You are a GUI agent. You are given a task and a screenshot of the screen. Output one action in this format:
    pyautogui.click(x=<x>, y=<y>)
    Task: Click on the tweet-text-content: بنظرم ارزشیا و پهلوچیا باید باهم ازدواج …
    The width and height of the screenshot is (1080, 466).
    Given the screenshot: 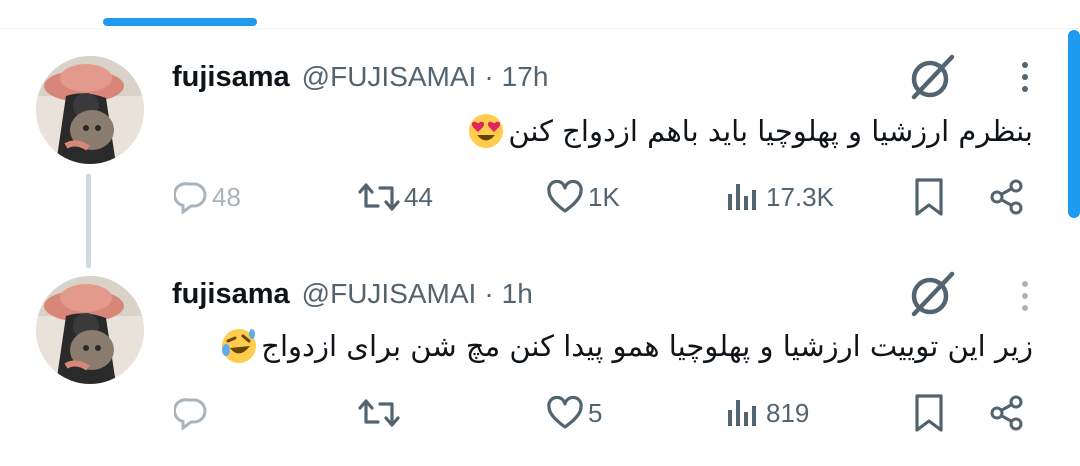 What is the action you would take?
    pyautogui.click(x=770, y=131)
    